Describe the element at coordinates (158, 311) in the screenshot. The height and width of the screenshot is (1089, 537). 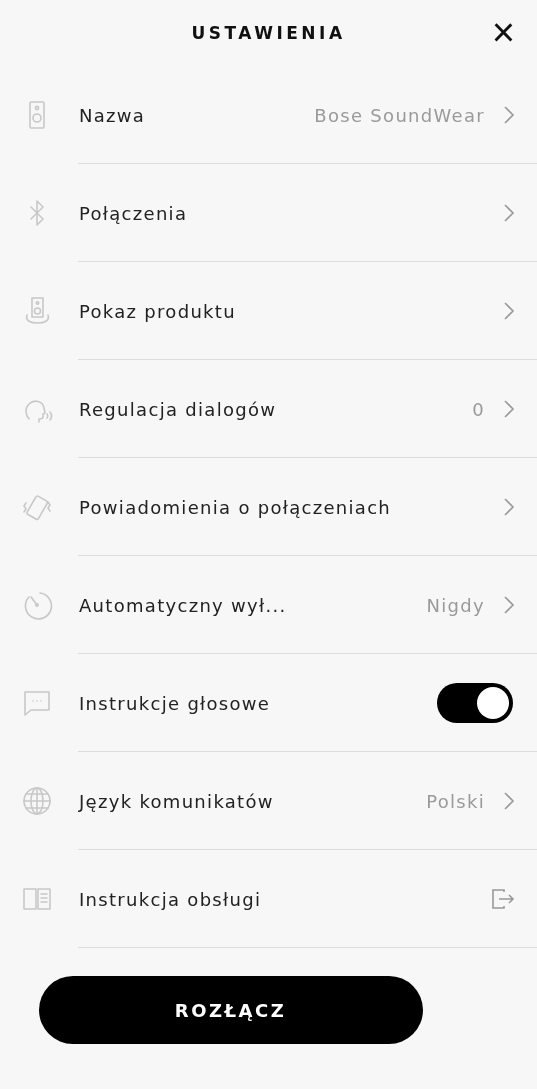
I see `setting-label: Pokaz produktu` at that location.